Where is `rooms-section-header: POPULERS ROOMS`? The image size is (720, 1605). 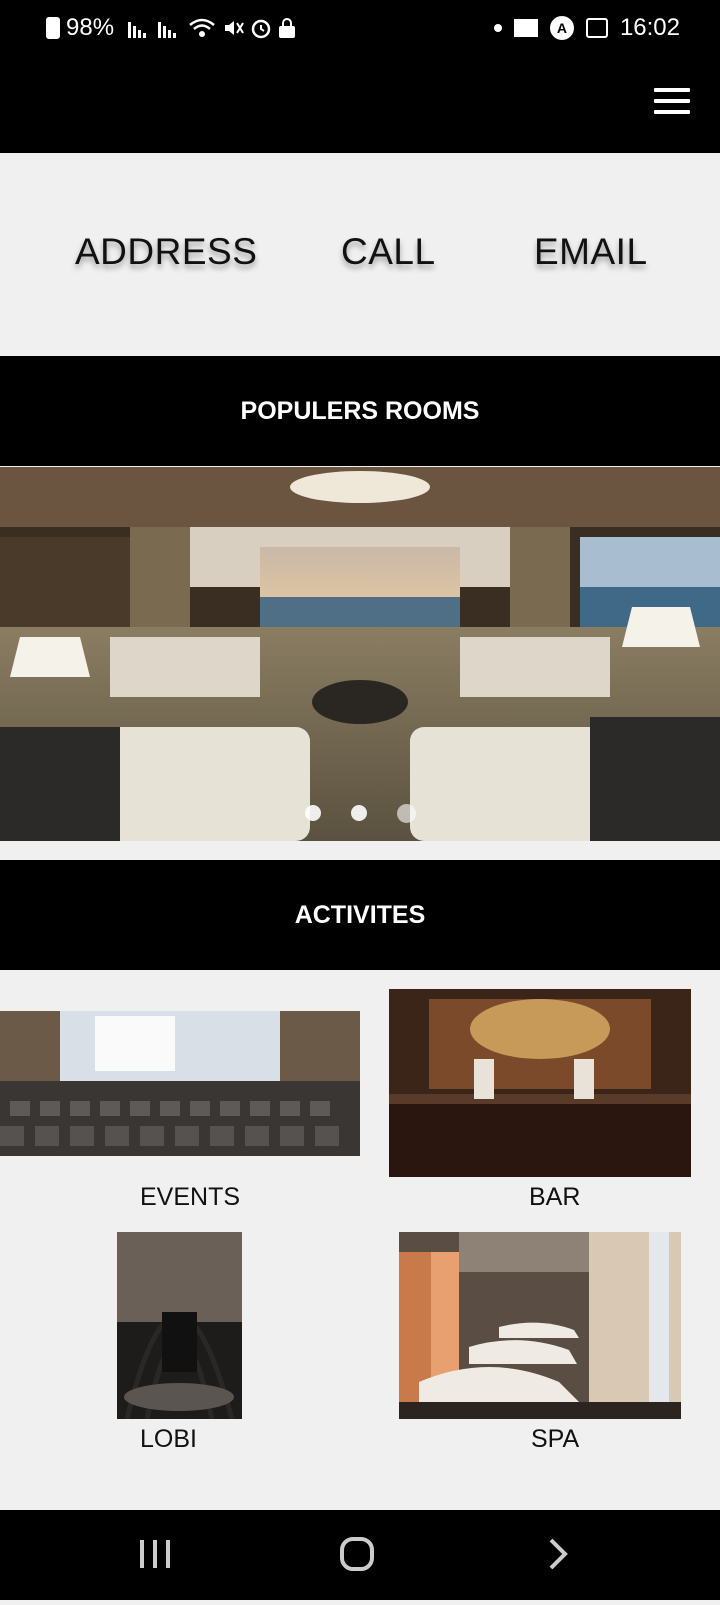
rooms-section-header: POPULERS ROOMS is located at coordinates (360, 411).